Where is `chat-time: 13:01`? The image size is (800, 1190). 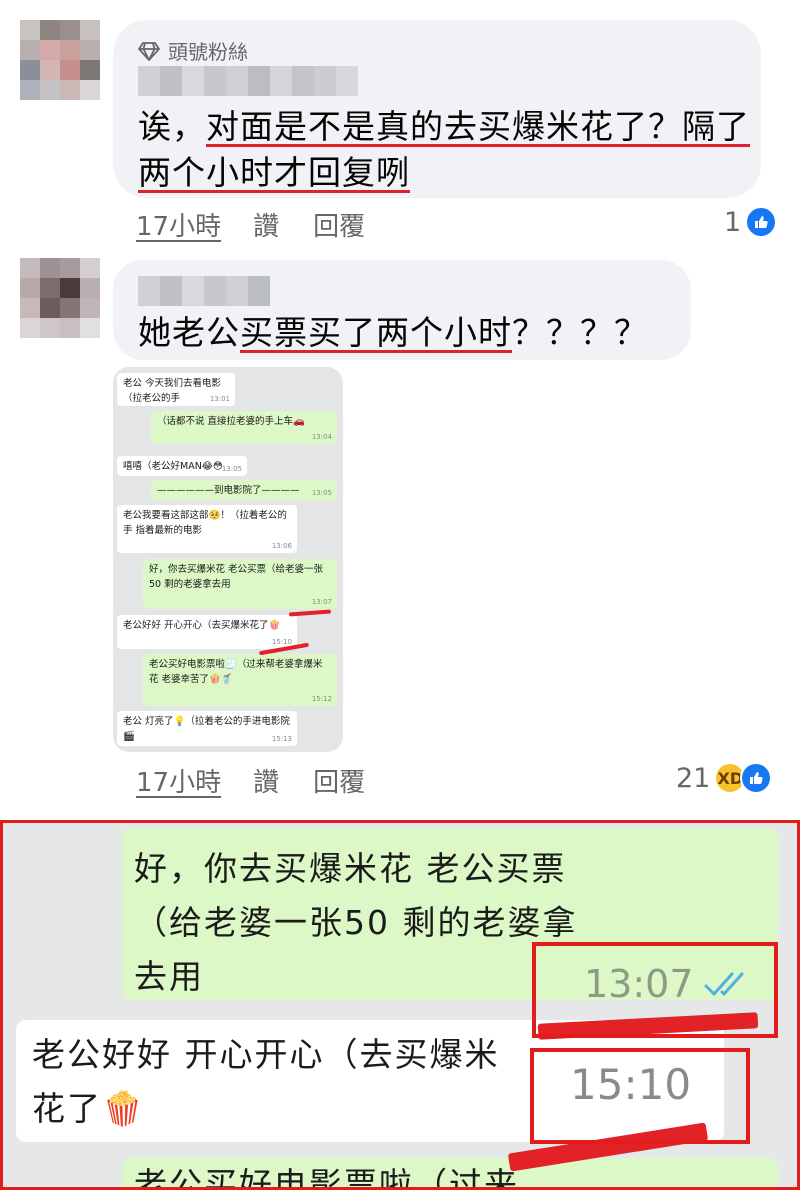 chat-time: 13:01 is located at coordinates (219, 399).